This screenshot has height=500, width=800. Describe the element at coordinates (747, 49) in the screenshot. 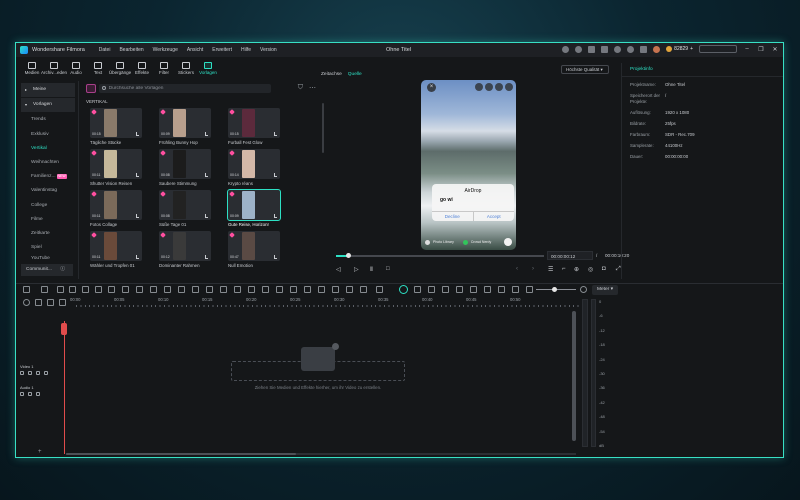

I see `minimize-button: –` at that location.